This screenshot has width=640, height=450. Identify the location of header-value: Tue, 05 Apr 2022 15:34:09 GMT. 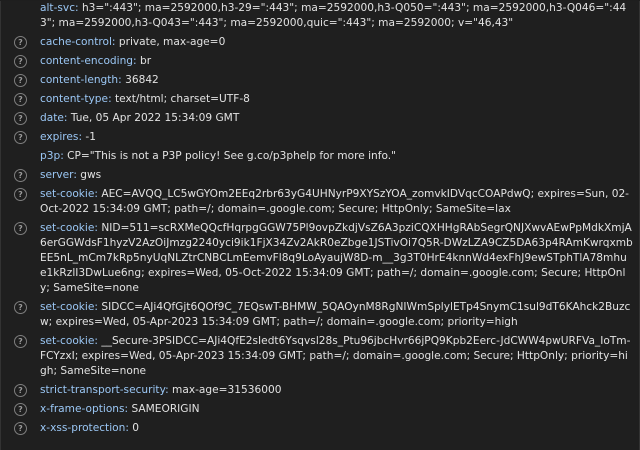
(155, 118).